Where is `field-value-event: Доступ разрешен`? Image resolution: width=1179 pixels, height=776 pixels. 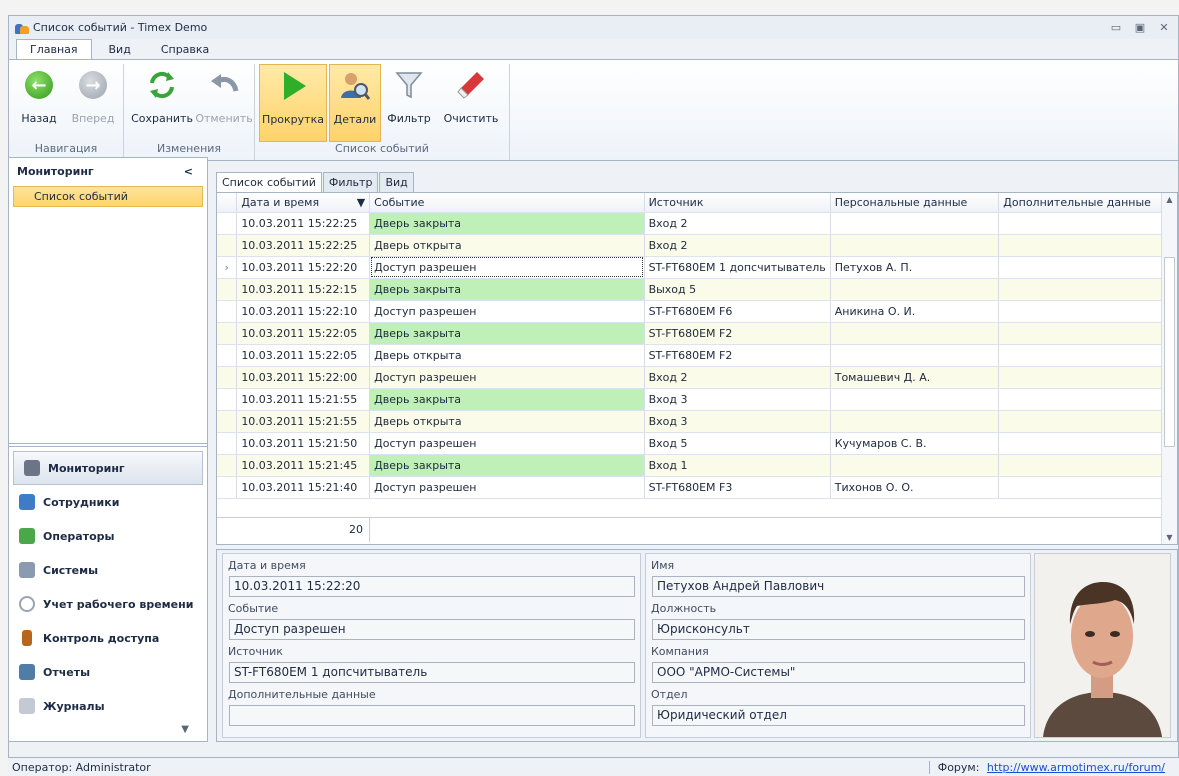
field-value-event: Доступ разрешен is located at coordinates (432, 629).